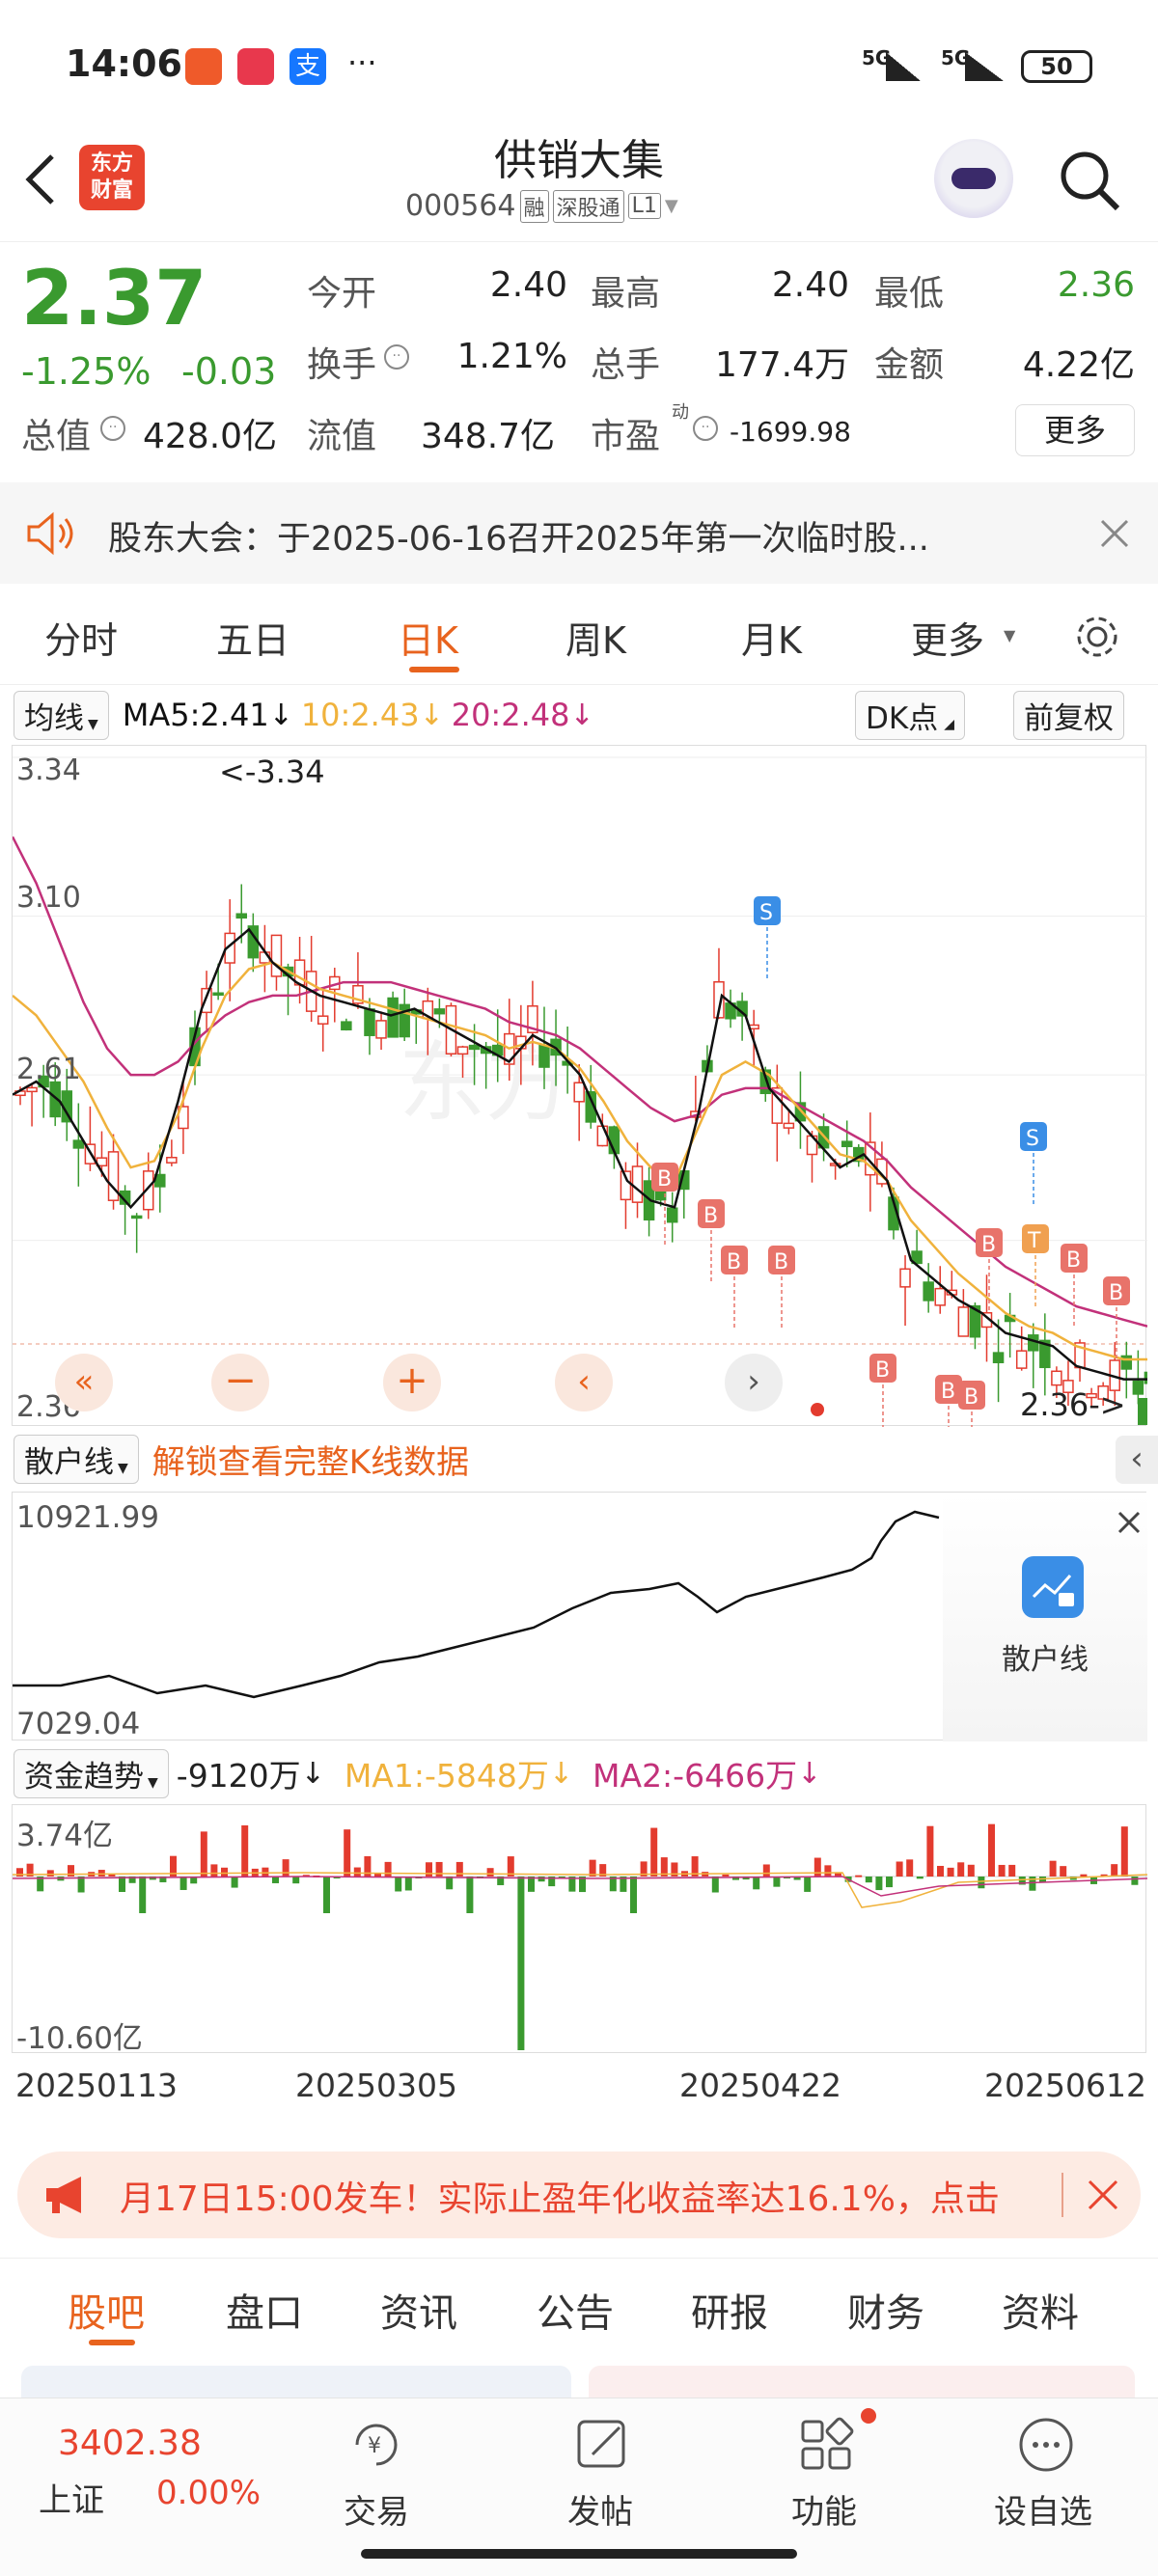  I want to click on zoom-in-button: +, so click(412, 1382).